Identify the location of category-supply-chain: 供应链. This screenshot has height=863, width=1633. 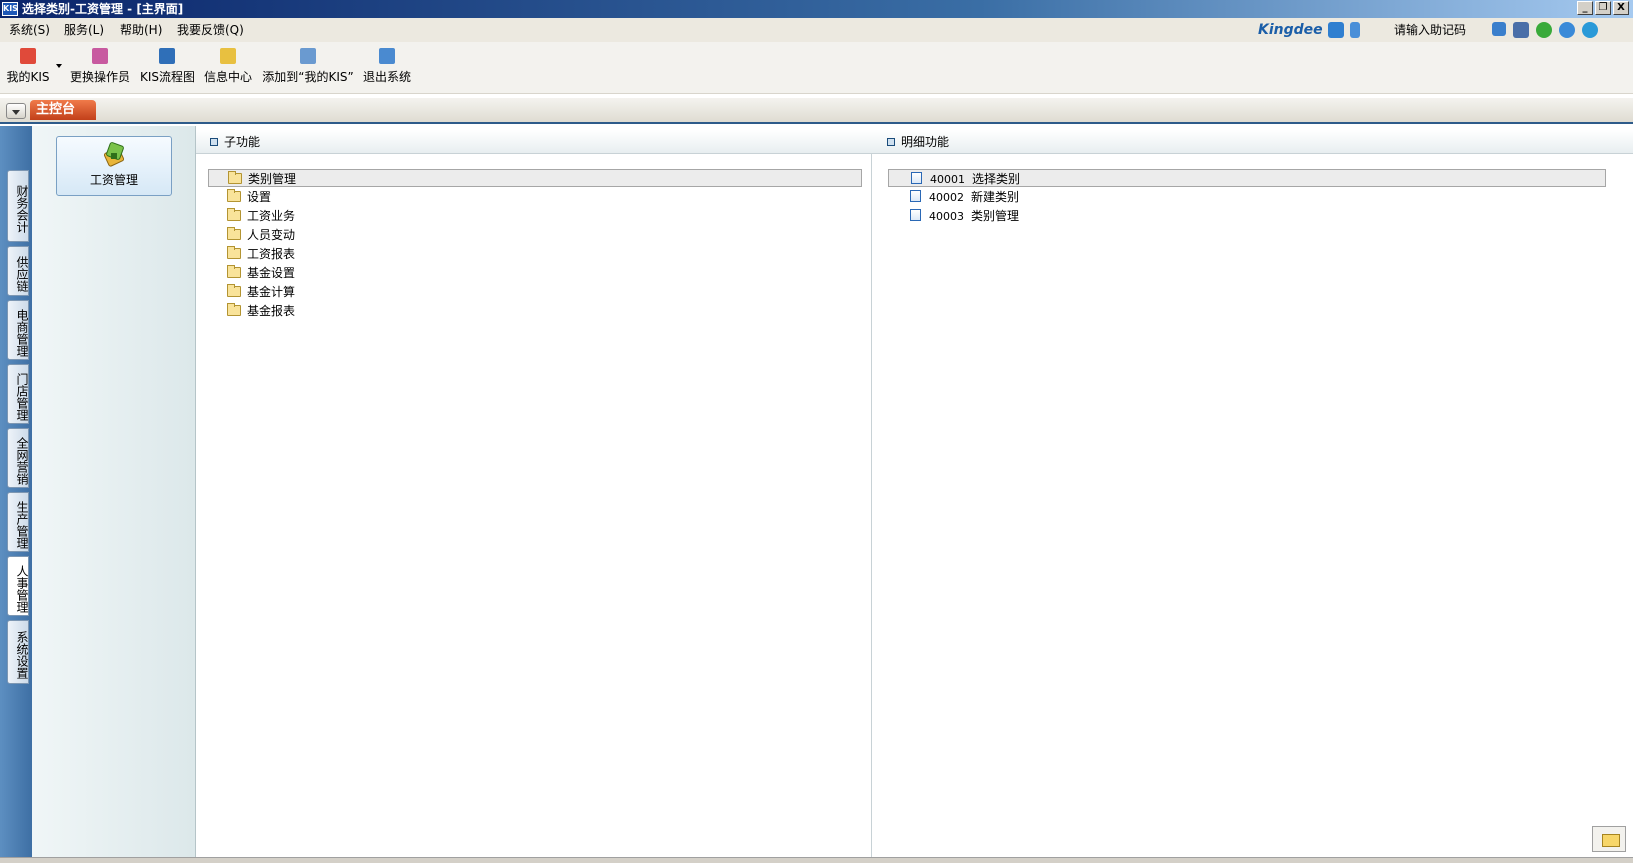
(18, 271).